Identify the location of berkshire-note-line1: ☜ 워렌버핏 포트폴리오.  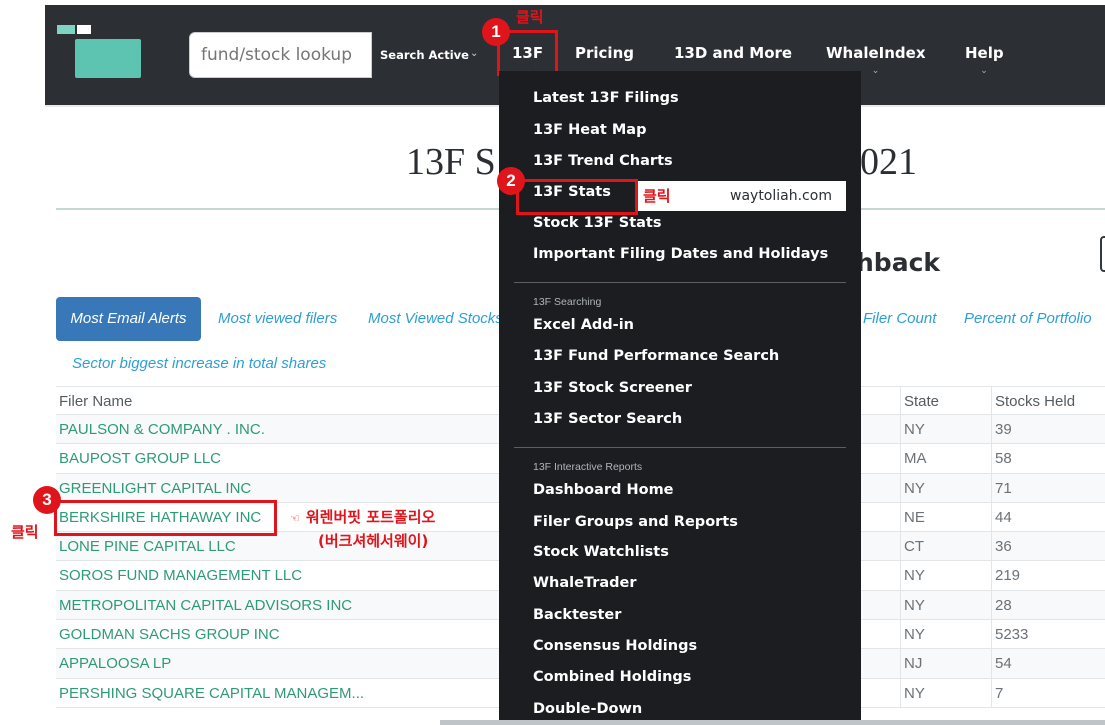
(362, 518).